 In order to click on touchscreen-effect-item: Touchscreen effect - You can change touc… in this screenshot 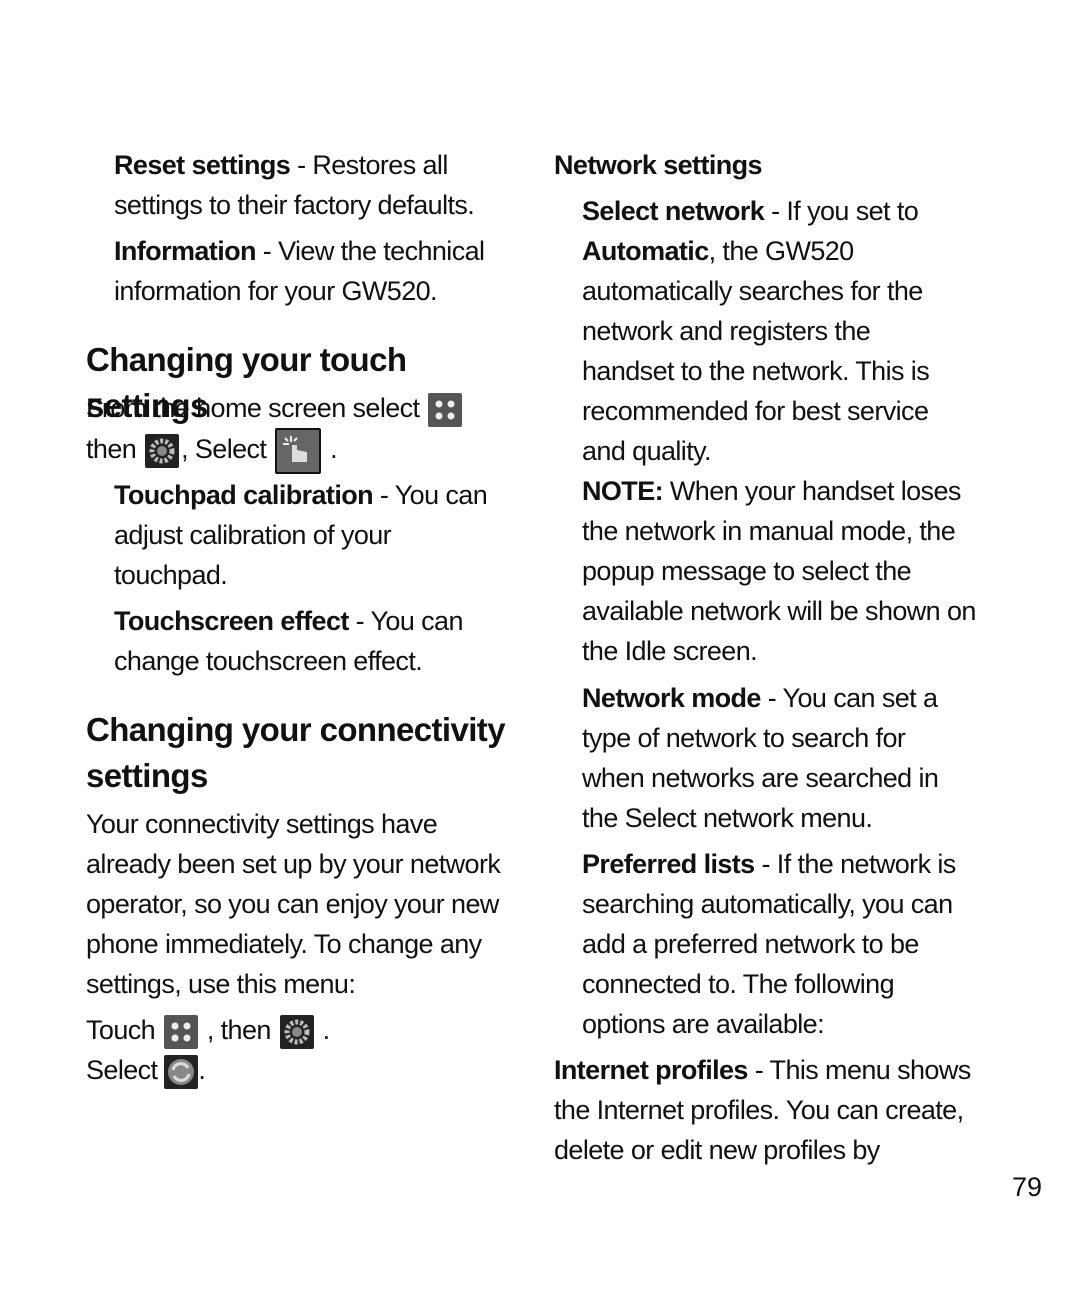, I will do `click(288, 641)`.